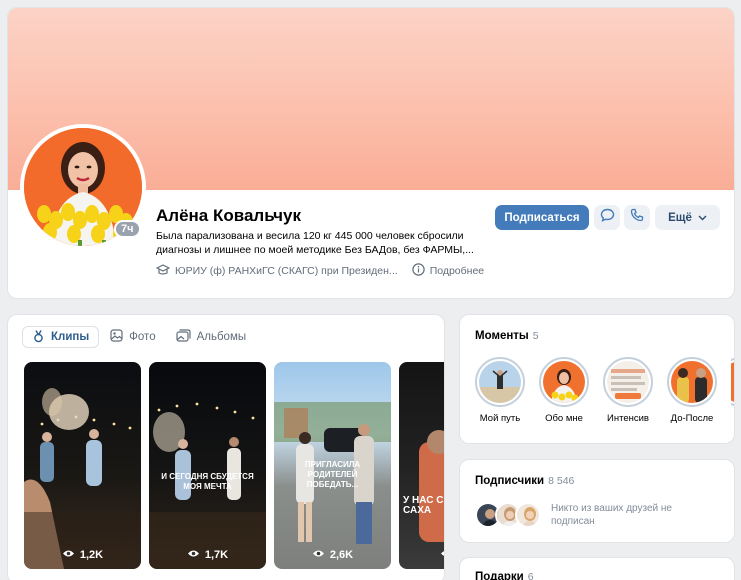 This screenshot has height=580, width=741. I want to click on moments-list: Мой путь Обо мне Интенсив До-После, so click(604, 390).